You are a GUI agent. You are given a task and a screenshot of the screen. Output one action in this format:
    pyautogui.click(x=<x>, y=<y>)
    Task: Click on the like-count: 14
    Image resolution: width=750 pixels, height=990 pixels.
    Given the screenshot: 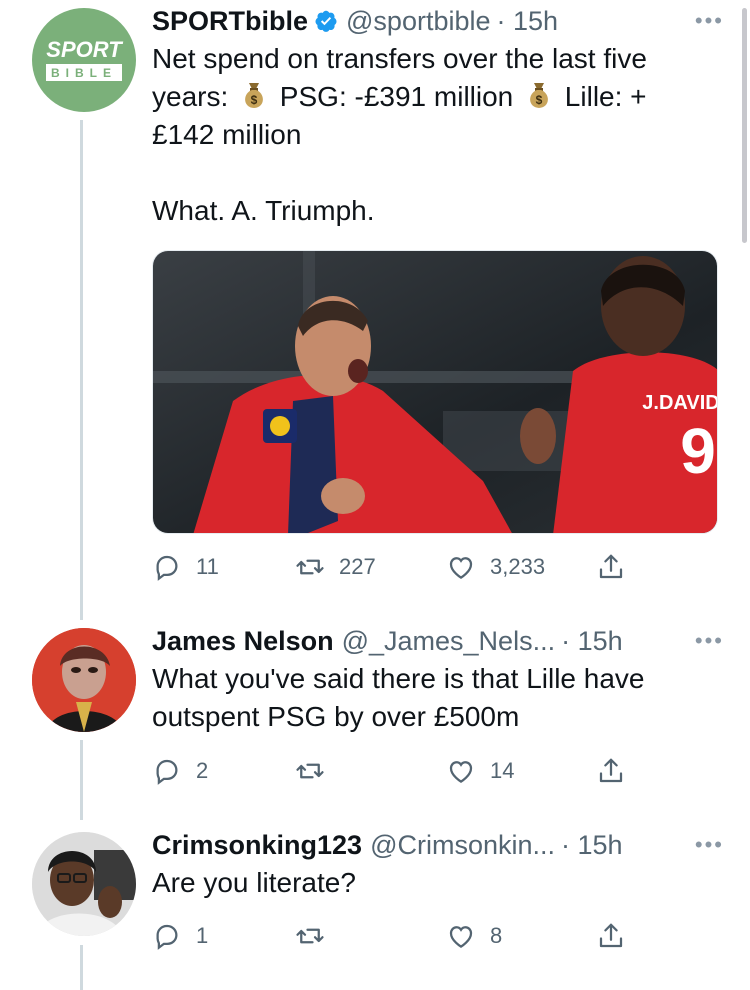 What is the action you would take?
    pyautogui.click(x=502, y=770)
    